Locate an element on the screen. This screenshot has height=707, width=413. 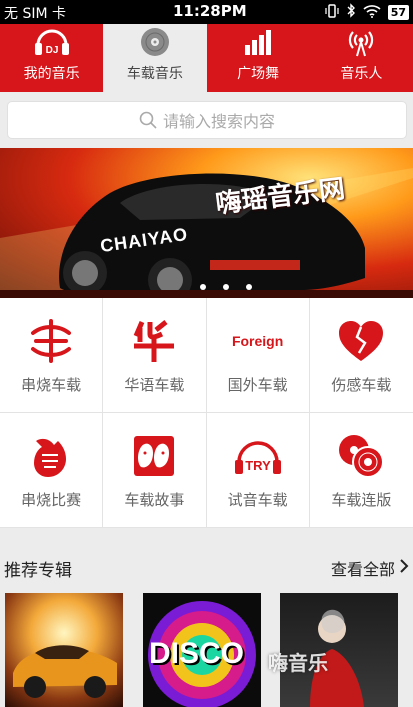
broadcast-icon is located at coordinates (361, 42).